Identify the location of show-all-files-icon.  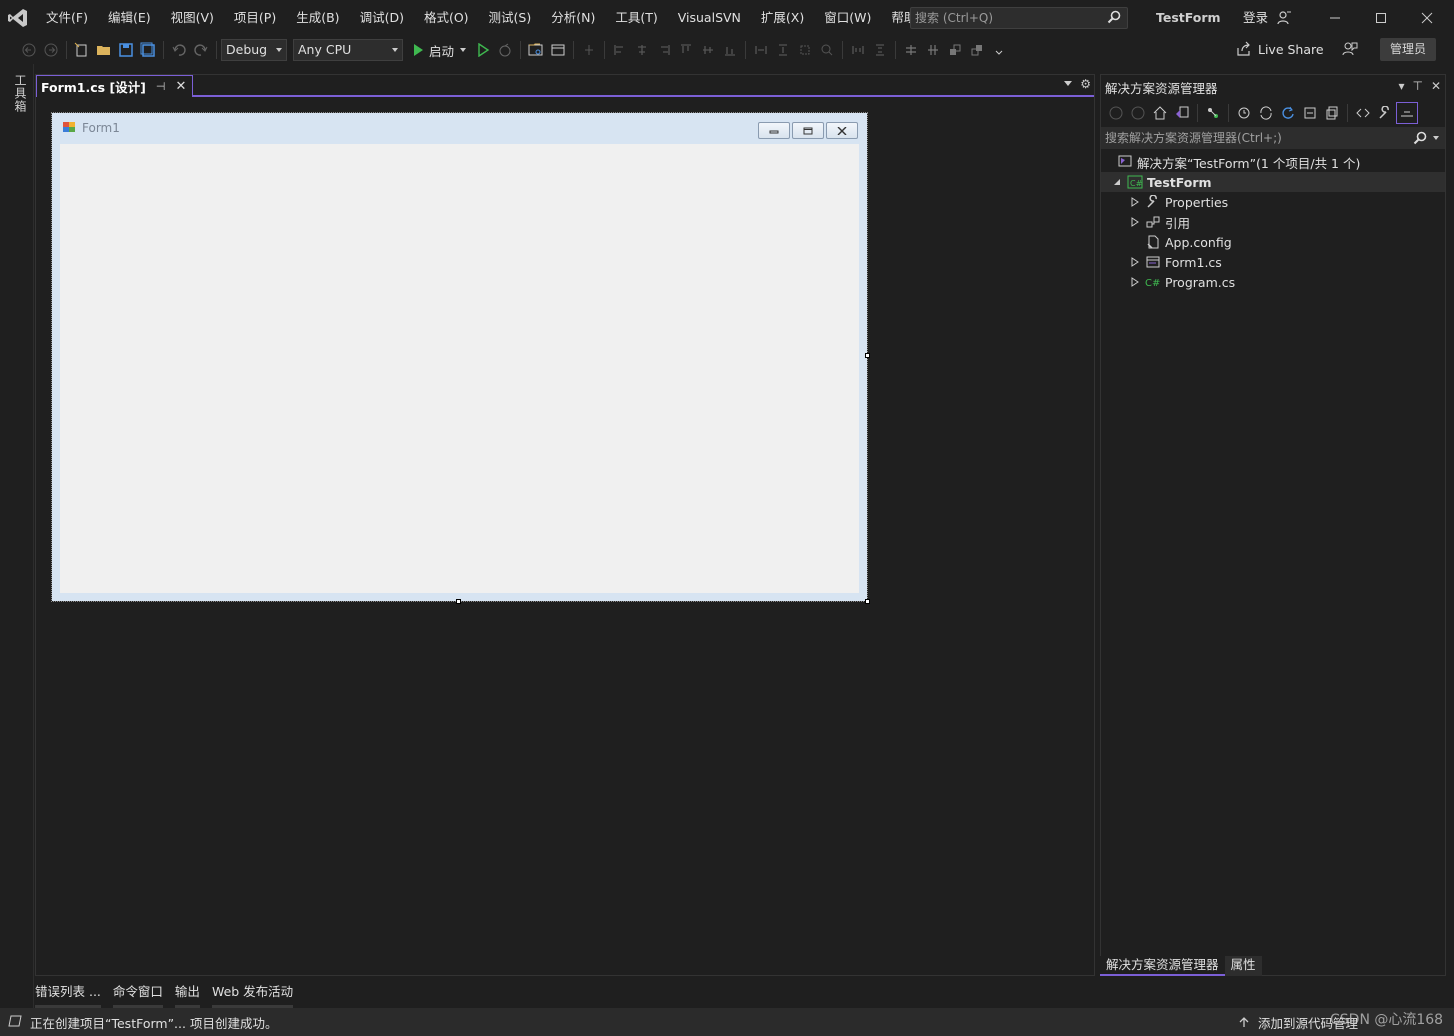
(1332, 113).